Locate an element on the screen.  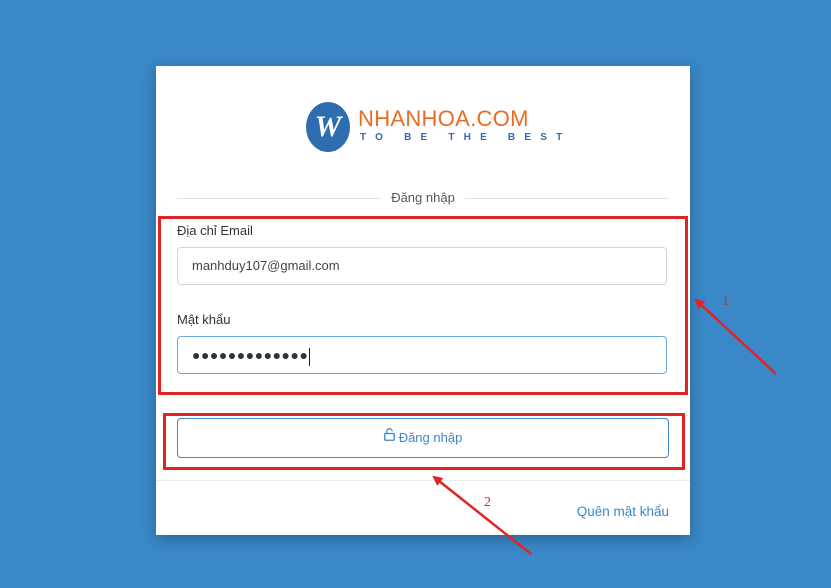
annotation-number-1: 1 is located at coordinates (725, 301).